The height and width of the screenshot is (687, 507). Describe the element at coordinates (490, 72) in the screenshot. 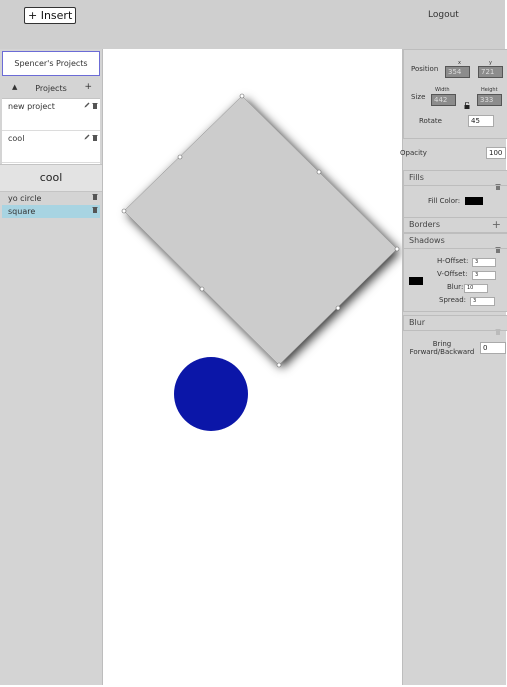

I see `y-position-input: 721` at that location.